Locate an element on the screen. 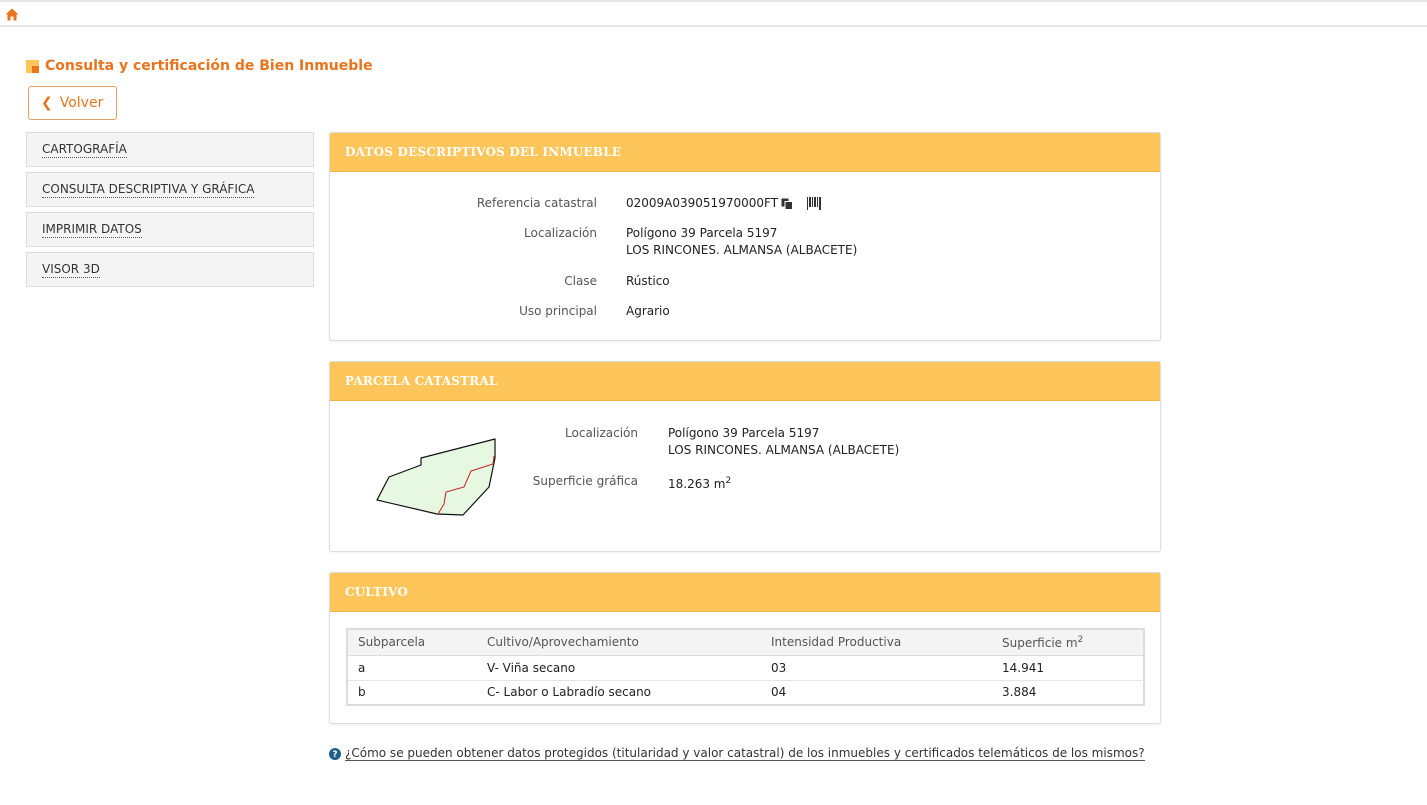 The image size is (1427, 805). top-bar is located at coordinates (713, 13).